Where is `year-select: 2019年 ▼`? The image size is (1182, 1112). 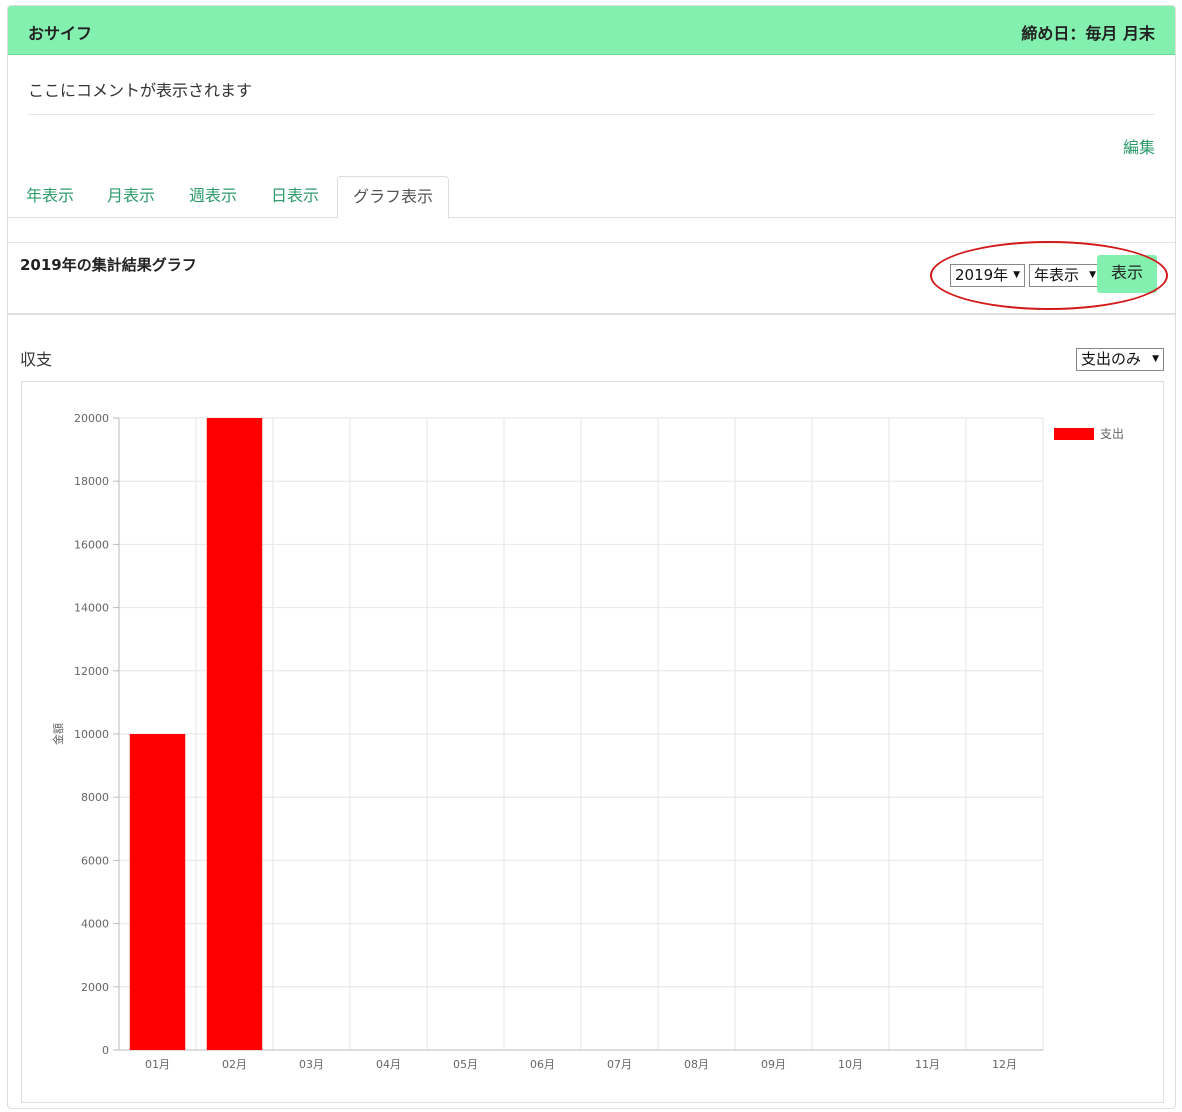
year-select: 2019年 ▼ is located at coordinates (987, 275).